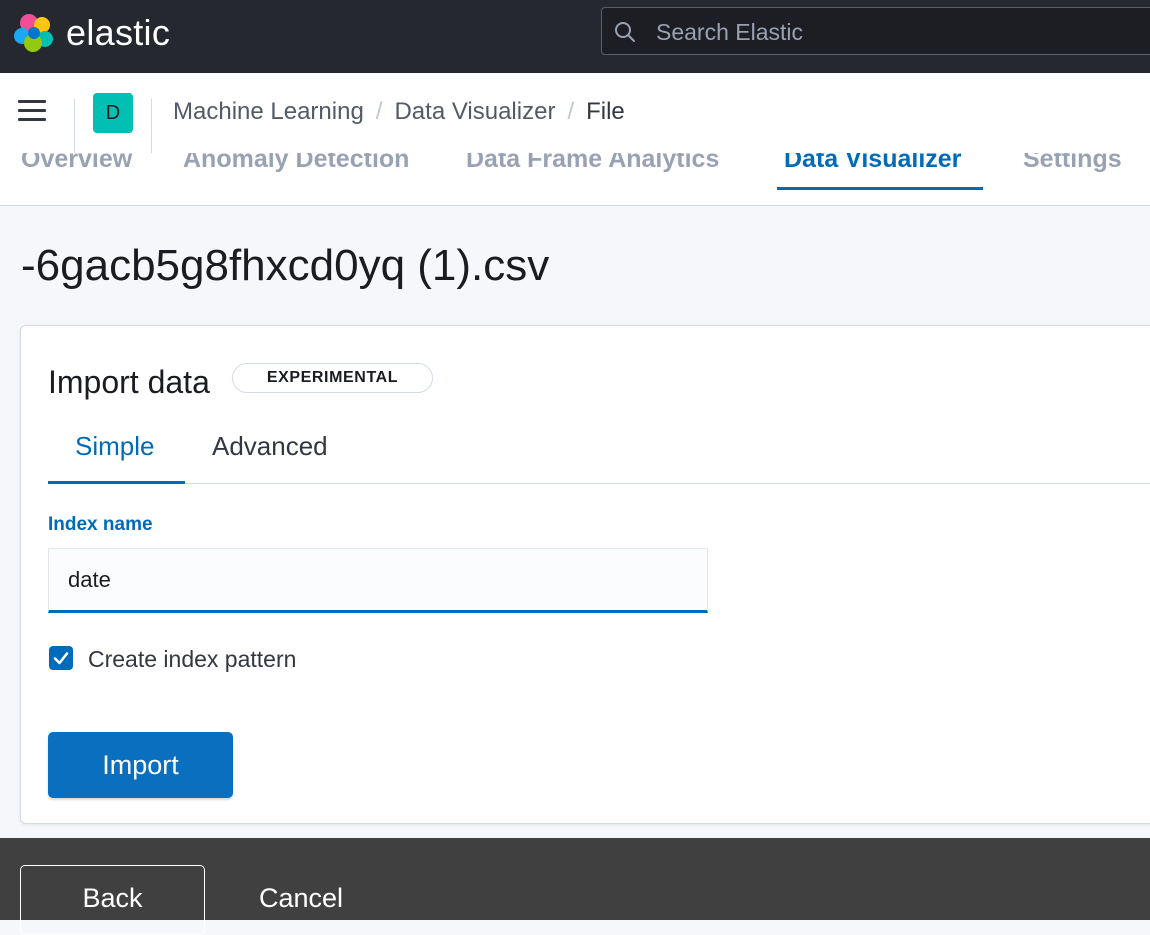  I want to click on tab-data-frame-analytics: Data Frame Analytics, so click(592, 163).